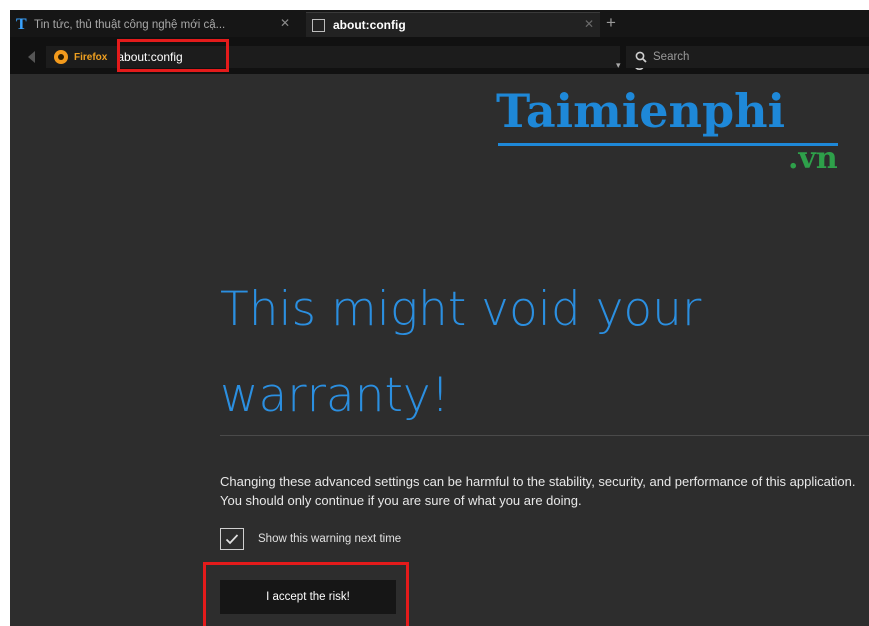 This screenshot has width=869, height=626. What do you see at coordinates (439, 55) in the screenshot?
I see `navigation-bar: Firefox about:config ▾ C Search` at bounding box center [439, 55].